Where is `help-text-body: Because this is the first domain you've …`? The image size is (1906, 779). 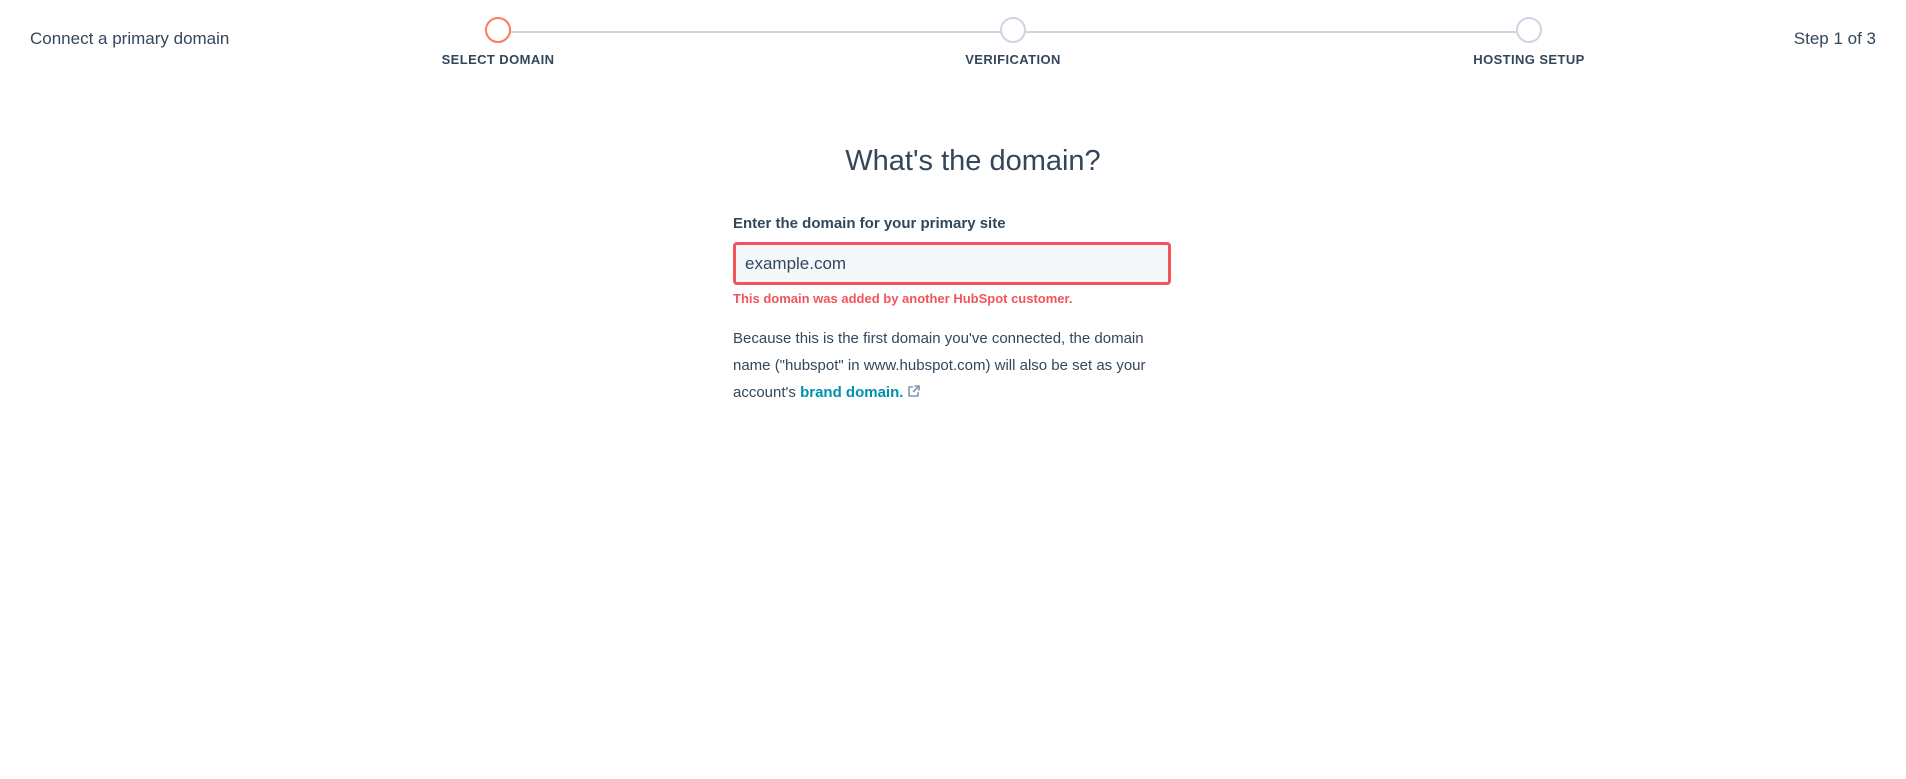
help-text-body: Because this is the first domain you've … is located at coordinates (939, 365).